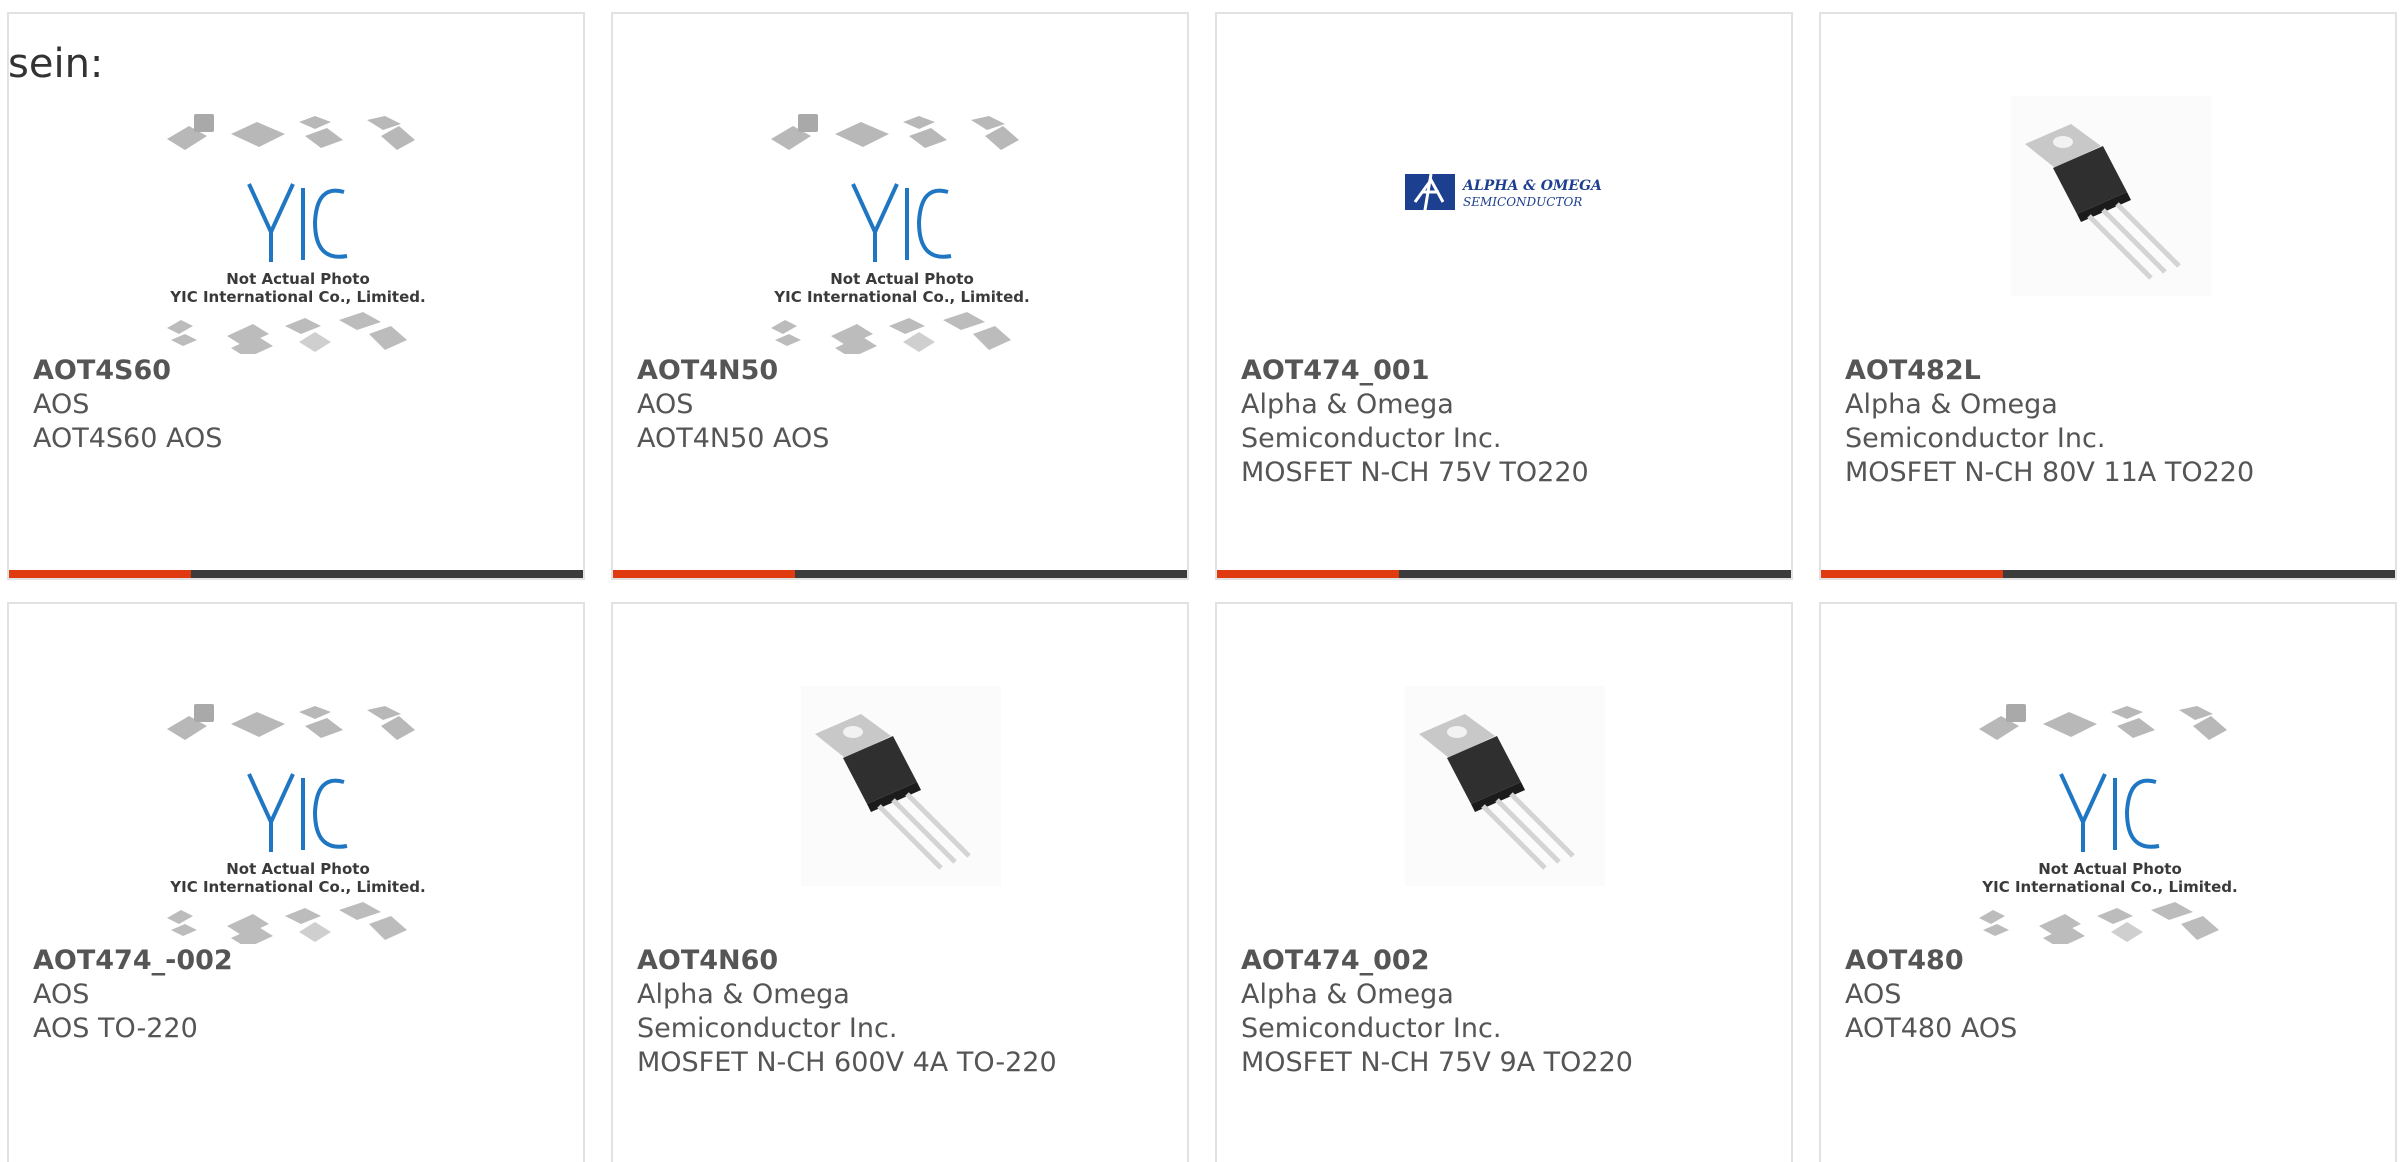 This screenshot has width=2400, height=1162. Describe the element at coordinates (1931, 1028) in the screenshot. I see `product-description: AOT480 AOS` at that location.